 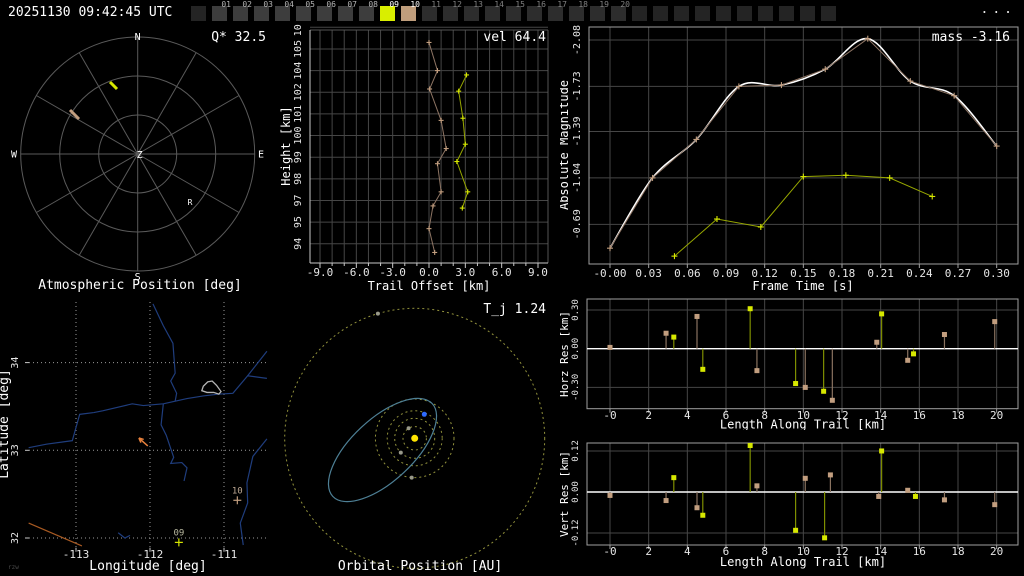 What do you see at coordinates (620, 12) in the screenshot?
I see `frame-thumbnail-20: 20` at bounding box center [620, 12].